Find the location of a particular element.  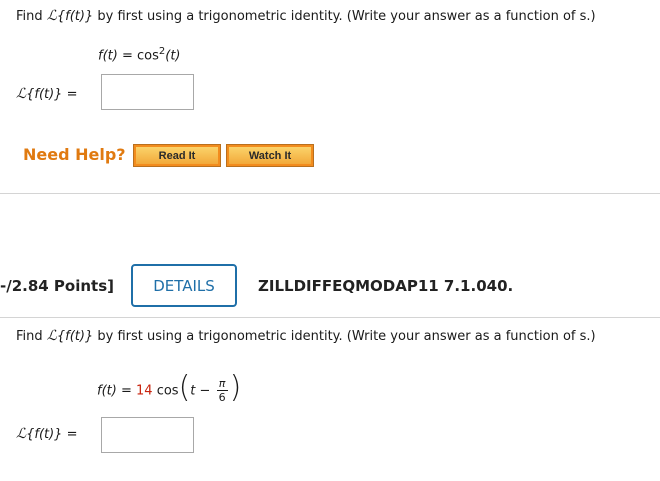

question-2-points: -/2.84 Points] is located at coordinates (57, 286).